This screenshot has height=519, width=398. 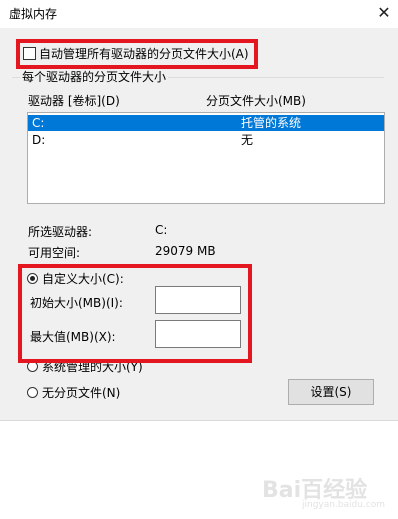 I want to click on drive-size: 无, so click(x=247, y=140).